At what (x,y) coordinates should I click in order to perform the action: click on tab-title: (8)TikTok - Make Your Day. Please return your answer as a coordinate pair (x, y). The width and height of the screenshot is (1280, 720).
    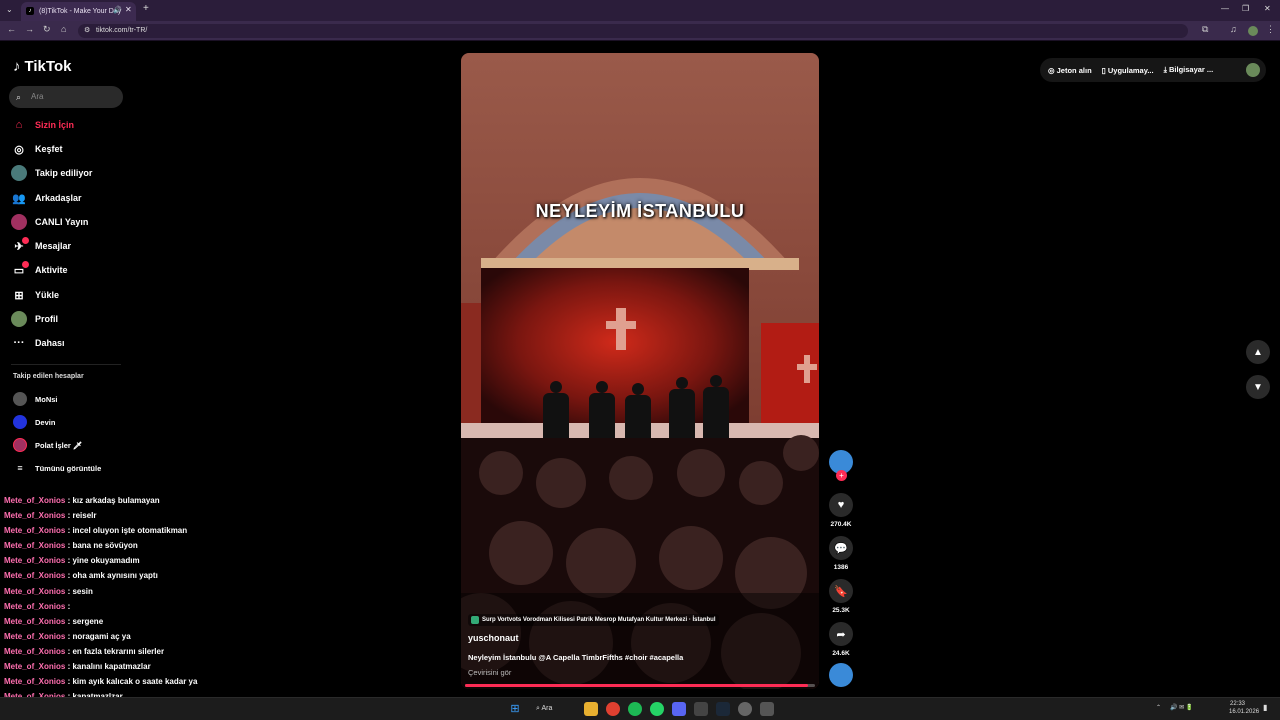
    Looking at the image, I should click on (80, 11).